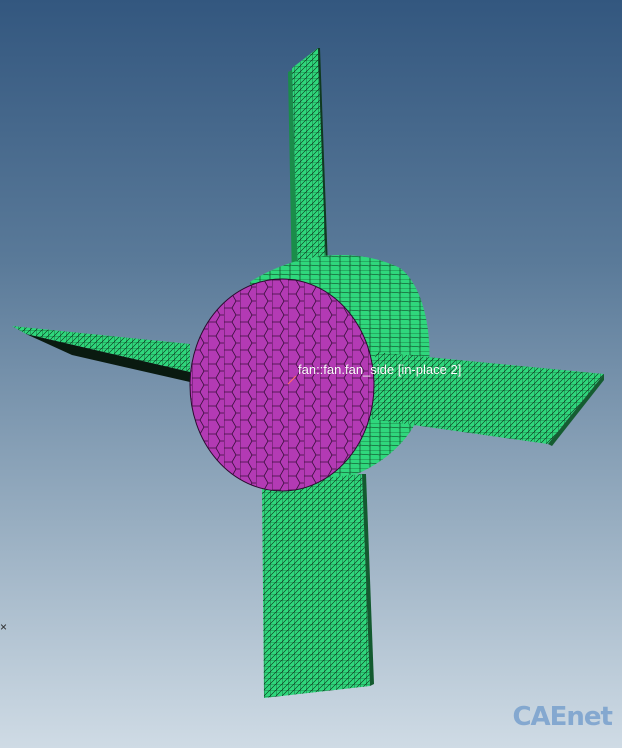 Image resolution: width=622 pixels, height=748 pixels. I want to click on blade-top, so click(308, 165).